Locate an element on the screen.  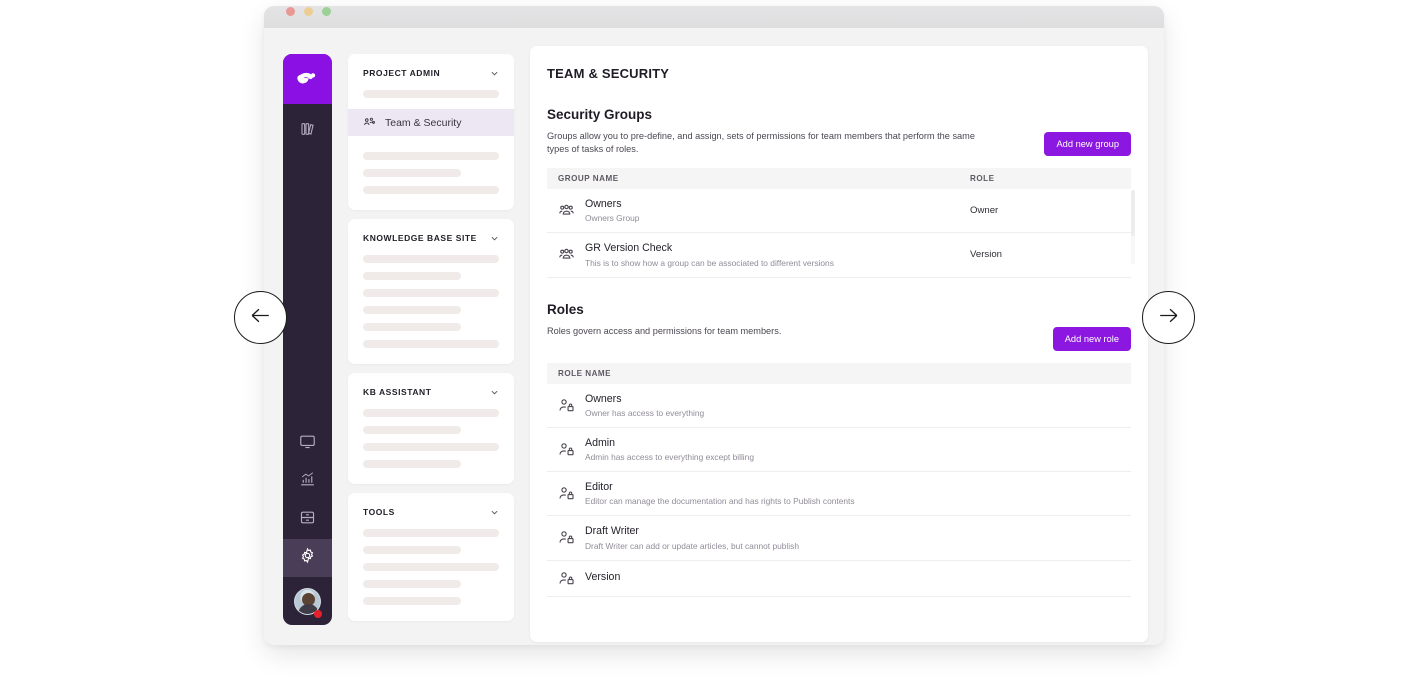
sidebar-section-title: KNOWLEDGE BASE SITE is located at coordinates (420, 238).